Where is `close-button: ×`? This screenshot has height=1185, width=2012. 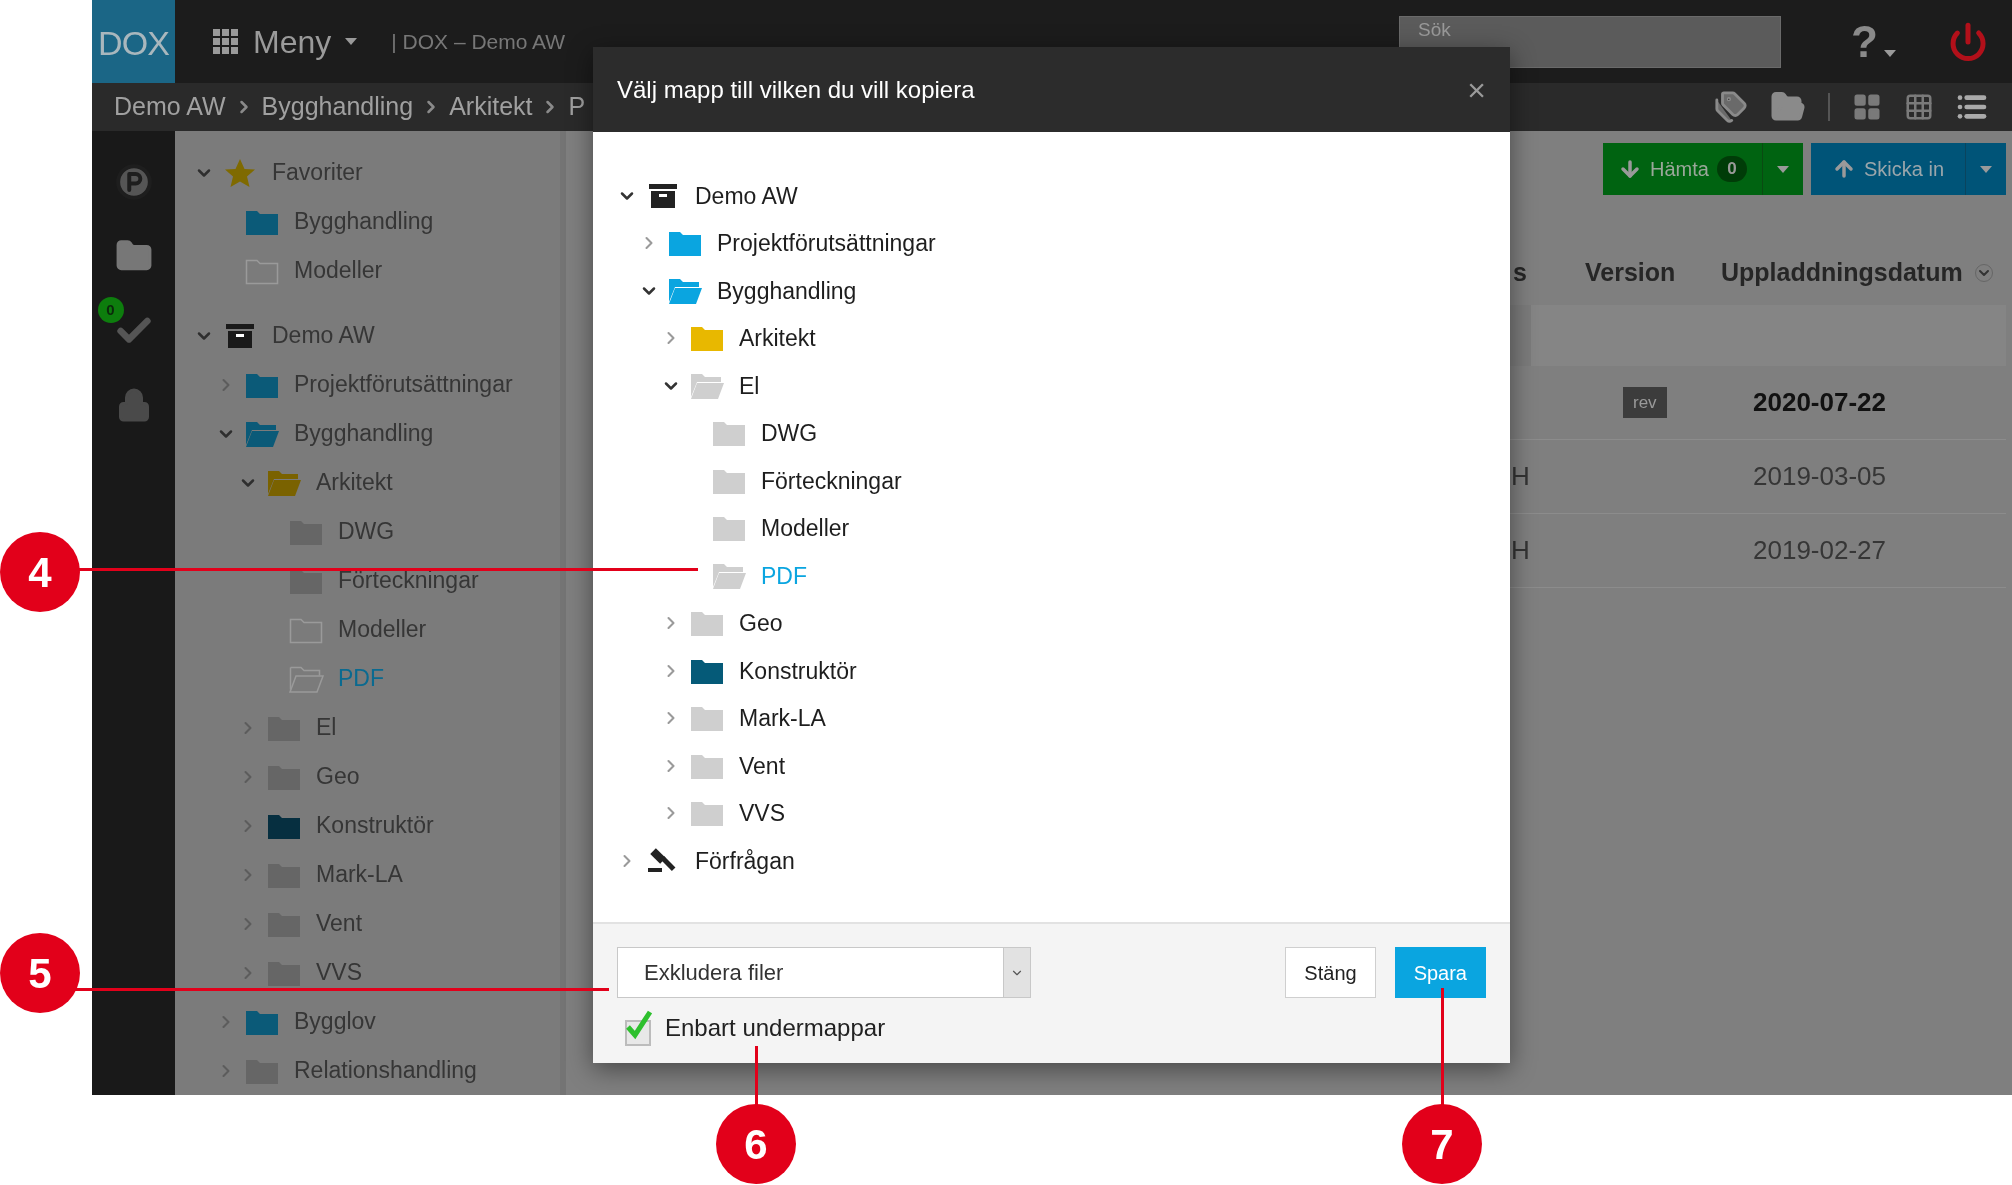 close-button: × is located at coordinates (1476, 89).